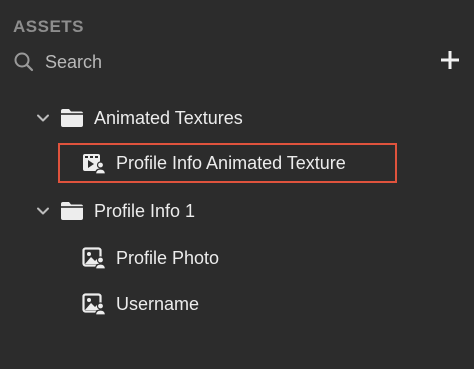 The height and width of the screenshot is (369, 474). What do you see at coordinates (237, 62) in the screenshot?
I see `search-field: Search` at bounding box center [237, 62].